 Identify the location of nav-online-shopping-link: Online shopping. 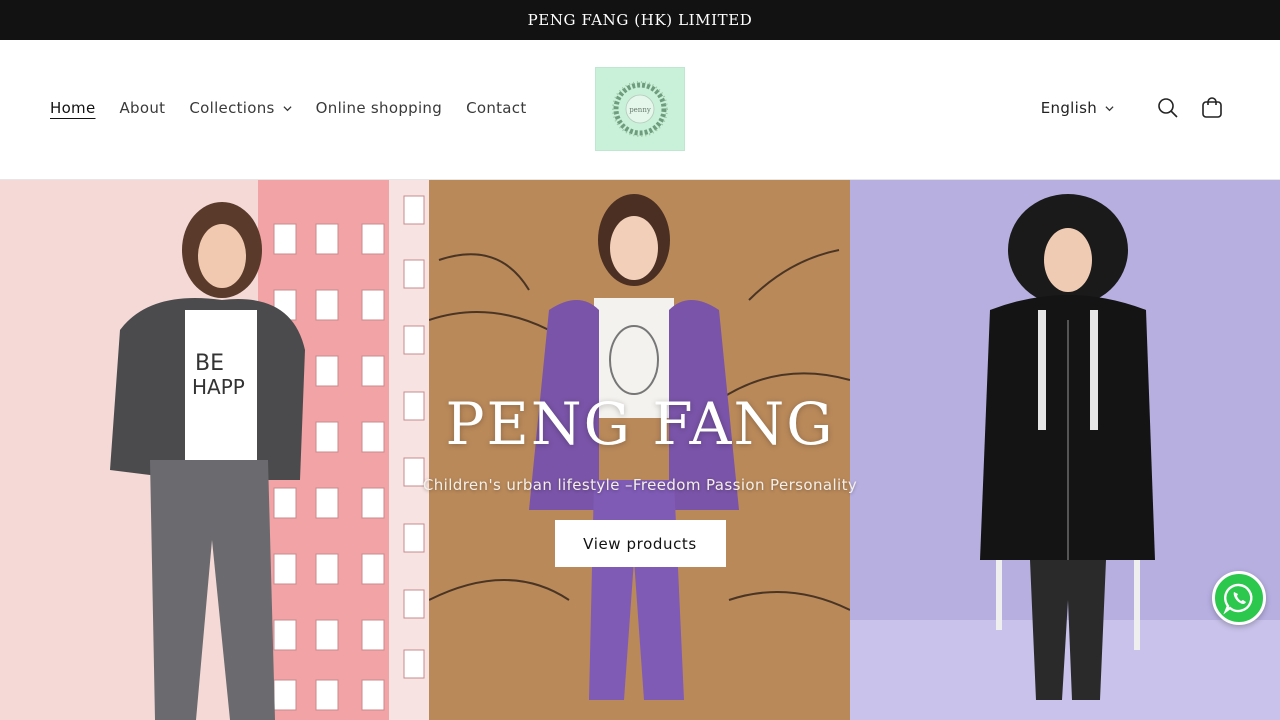
(379, 108).